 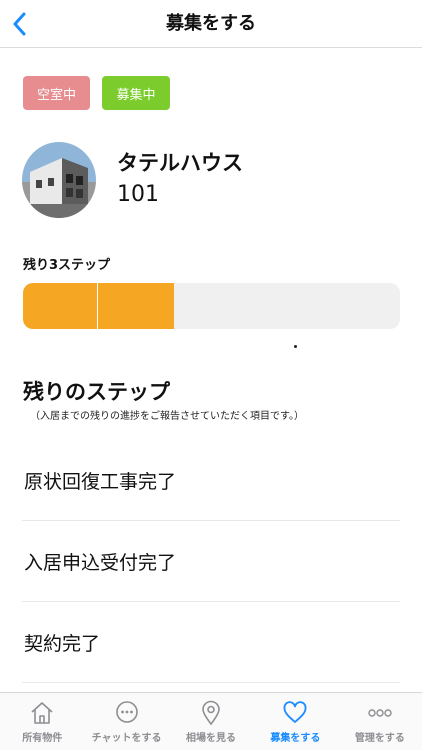 What do you see at coordinates (211, 713) in the screenshot?
I see `map-pin-icon` at bounding box center [211, 713].